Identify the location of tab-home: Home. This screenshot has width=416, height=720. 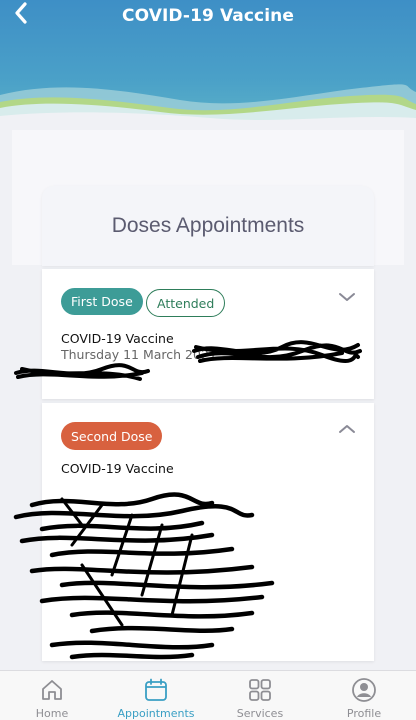
(52, 695).